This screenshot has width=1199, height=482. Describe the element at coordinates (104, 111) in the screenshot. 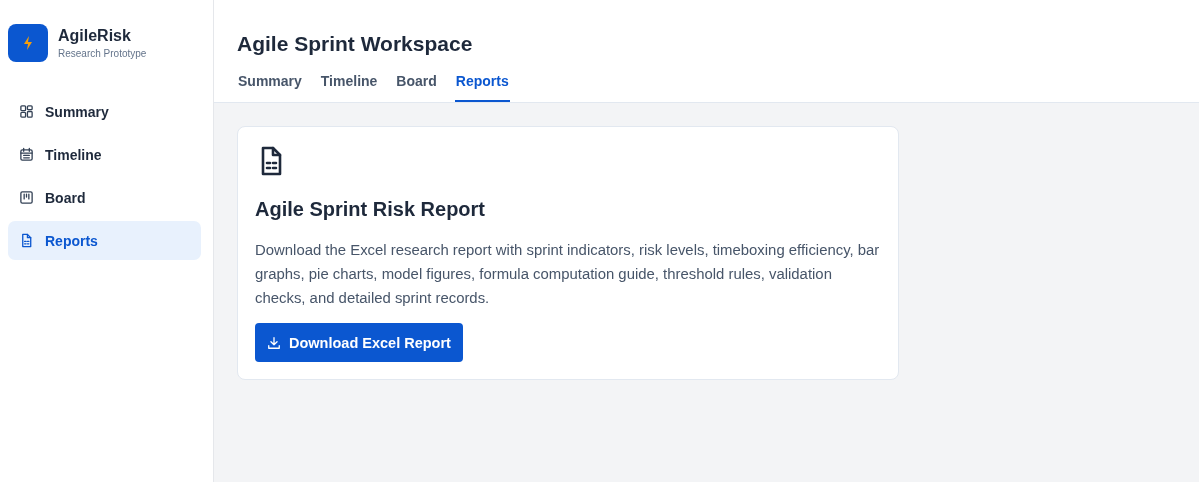

I see `sidebar-item: Summary` at that location.